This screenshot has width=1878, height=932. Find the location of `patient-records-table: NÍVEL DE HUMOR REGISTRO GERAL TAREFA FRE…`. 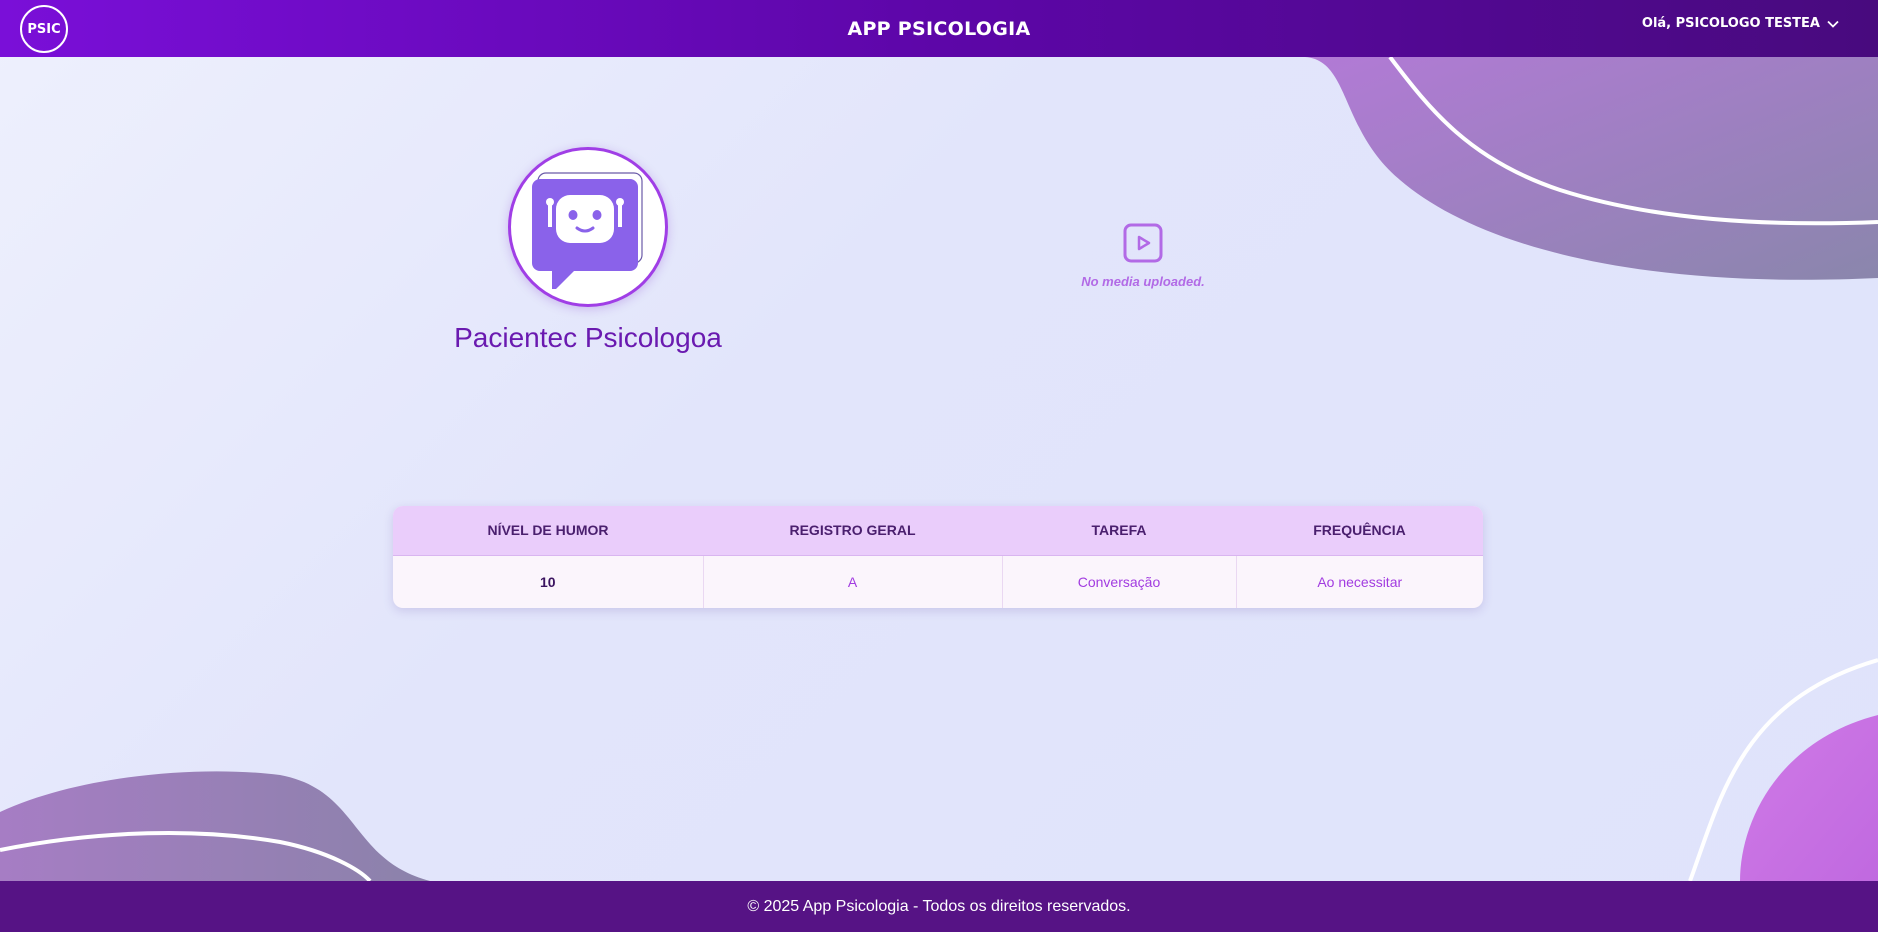

patient-records-table: NÍVEL DE HUMOR REGISTRO GERAL TAREFA FRE… is located at coordinates (938, 557).